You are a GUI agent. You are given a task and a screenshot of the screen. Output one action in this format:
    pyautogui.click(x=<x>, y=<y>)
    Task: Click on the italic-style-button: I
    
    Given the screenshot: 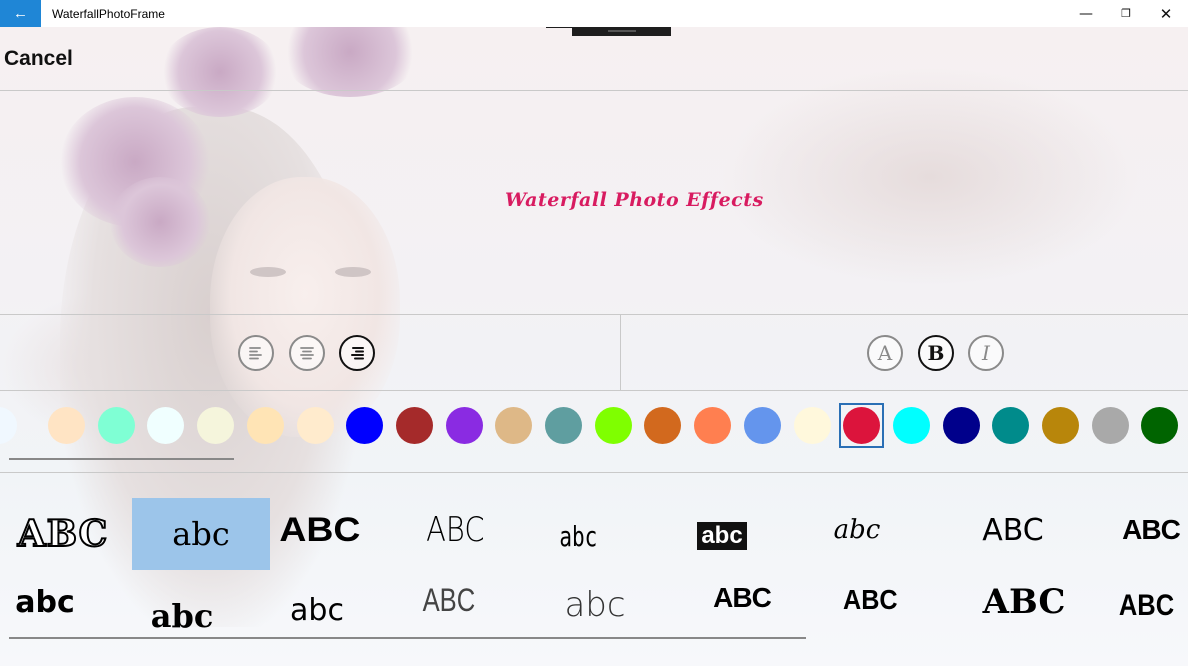 What is the action you would take?
    pyautogui.click(x=986, y=353)
    